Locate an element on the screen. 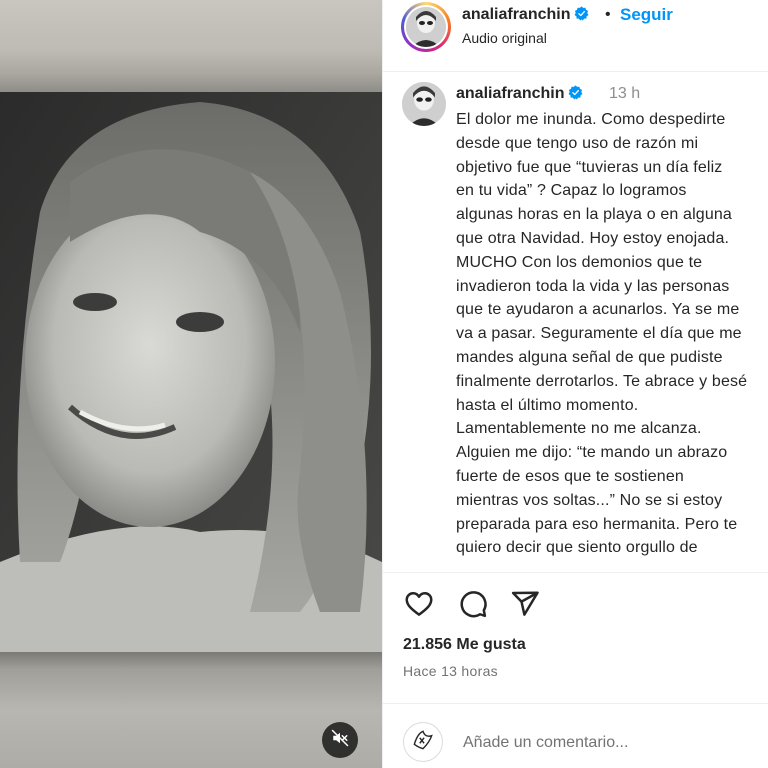 This screenshot has height=768, width=768. mute-button is located at coordinates (340, 740).